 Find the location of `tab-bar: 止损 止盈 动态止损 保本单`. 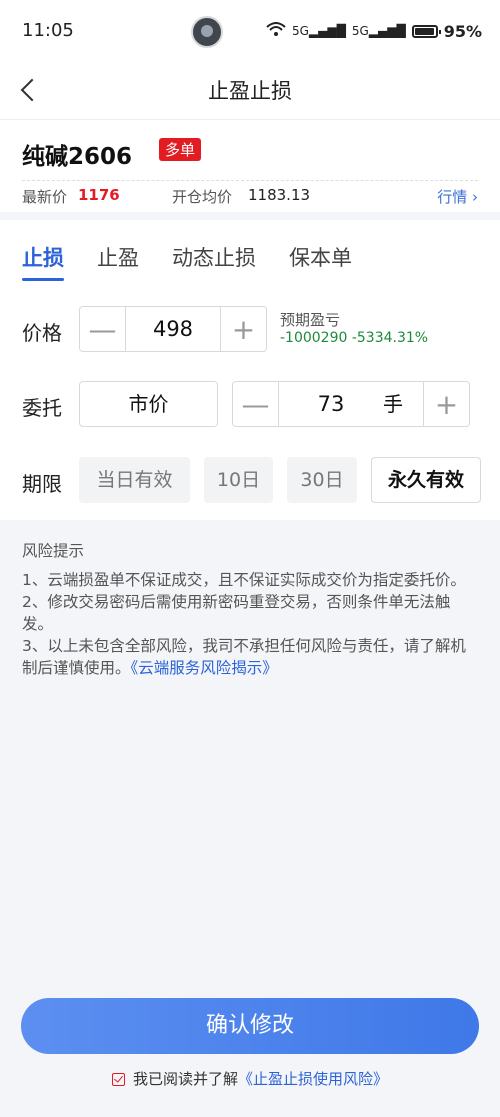

tab-bar: 止损 止盈 动态止损 保本单 is located at coordinates (187, 261).